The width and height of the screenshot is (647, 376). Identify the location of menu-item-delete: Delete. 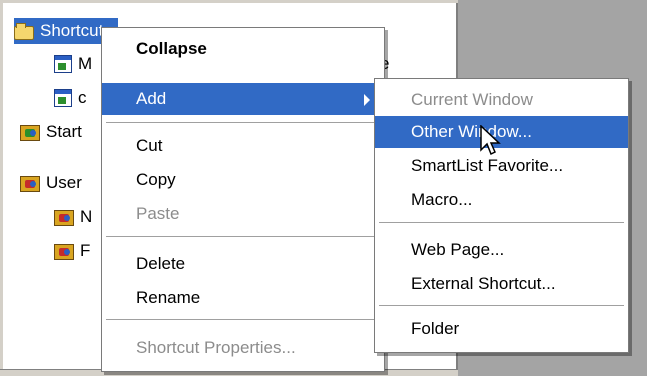
(243, 264).